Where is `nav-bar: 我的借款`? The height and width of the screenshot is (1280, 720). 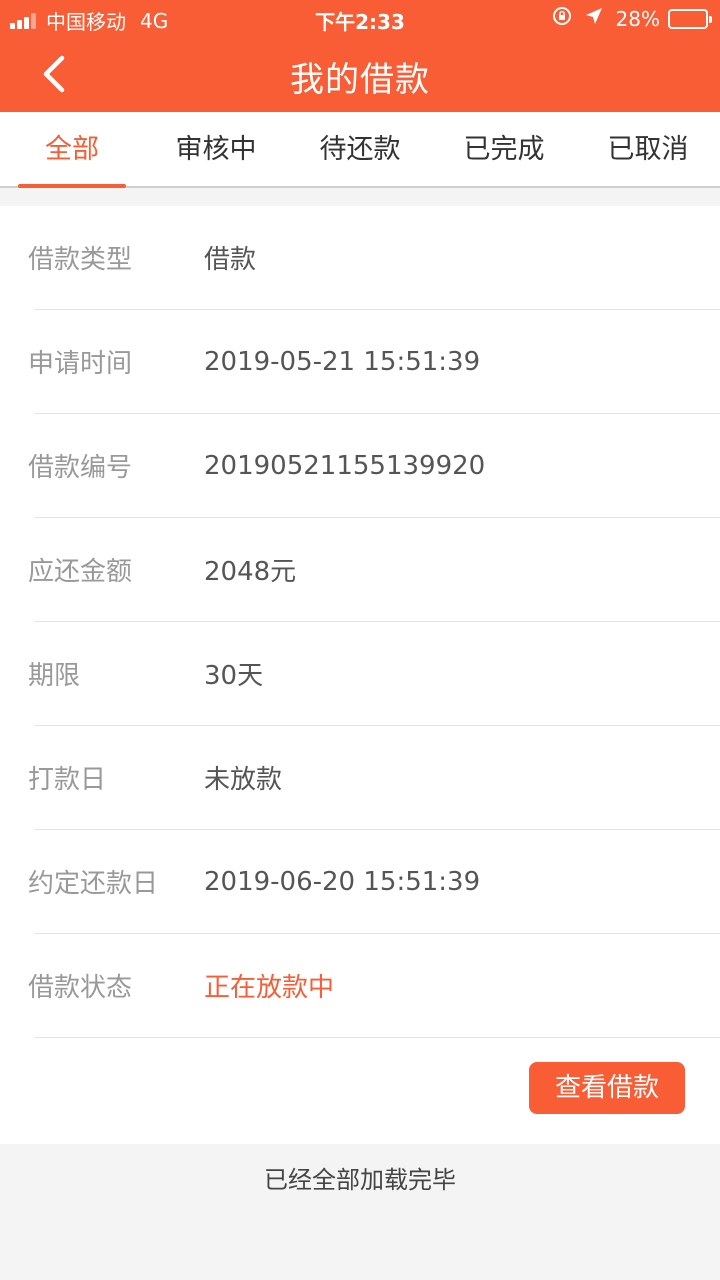 nav-bar: 我的借款 is located at coordinates (360, 74).